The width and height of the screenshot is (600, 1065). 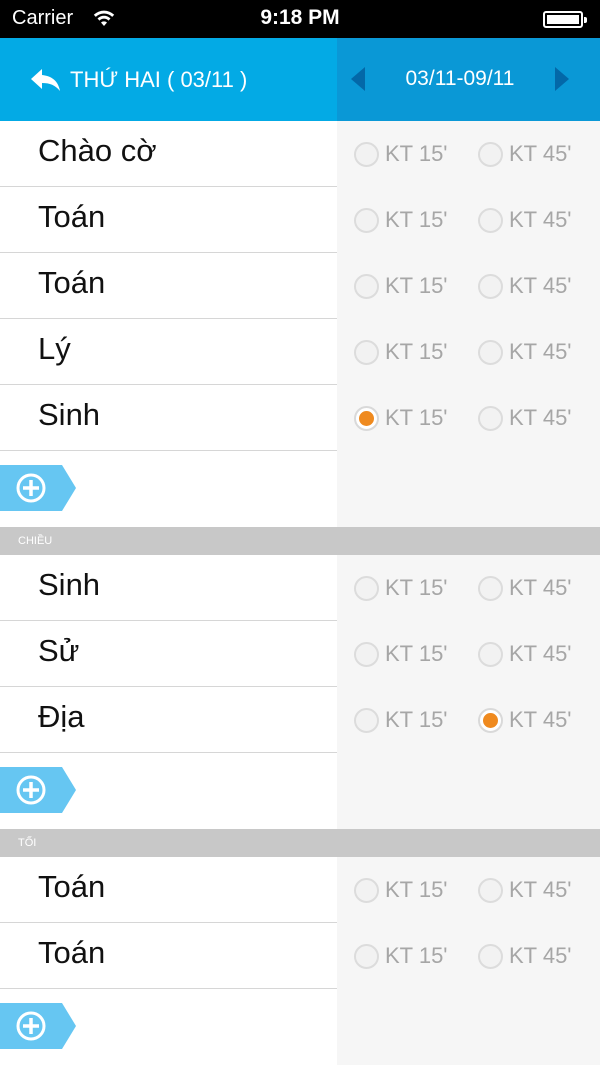 I want to click on subject-cell: Lý, so click(x=168, y=352).